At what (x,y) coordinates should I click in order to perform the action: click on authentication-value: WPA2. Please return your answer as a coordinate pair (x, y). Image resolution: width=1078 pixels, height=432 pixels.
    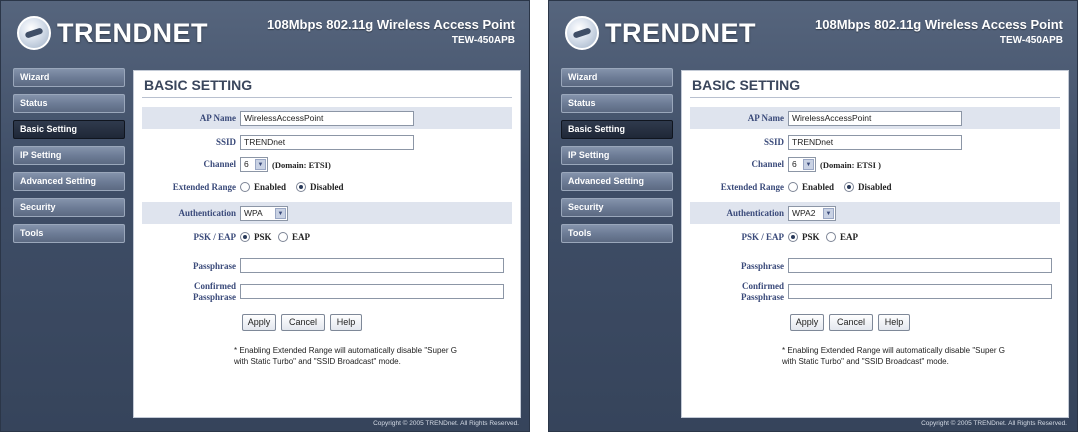
    Looking at the image, I should click on (804, 213).